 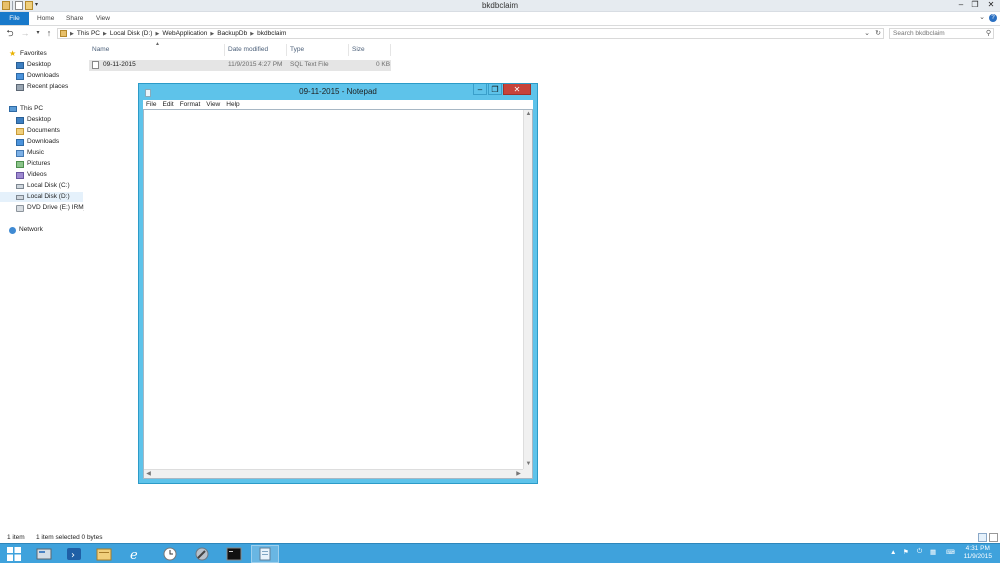 I want to click on nav-favorites: ★ Favorites, so click(x=28, y=54).